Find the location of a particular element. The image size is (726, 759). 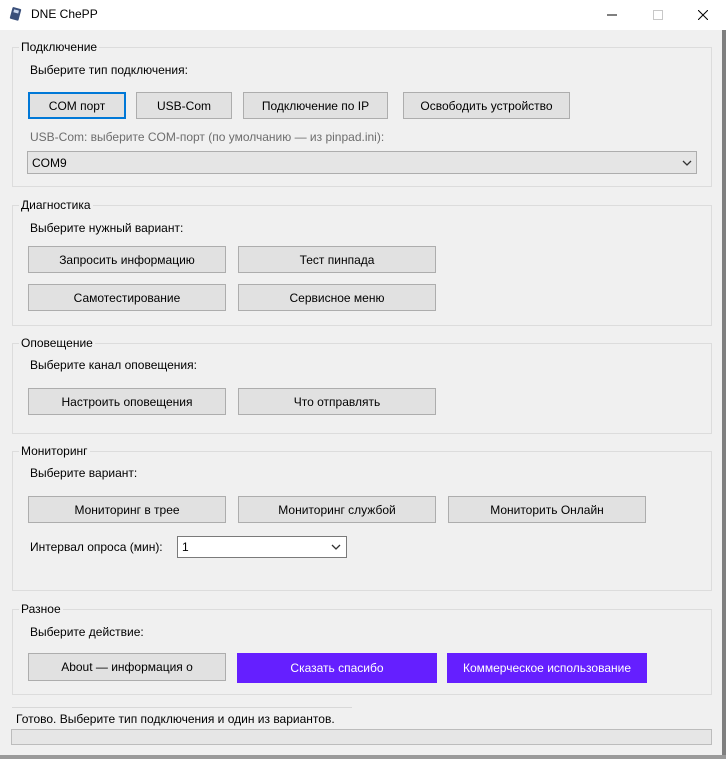

close-button is located at coordinates (703, 15).